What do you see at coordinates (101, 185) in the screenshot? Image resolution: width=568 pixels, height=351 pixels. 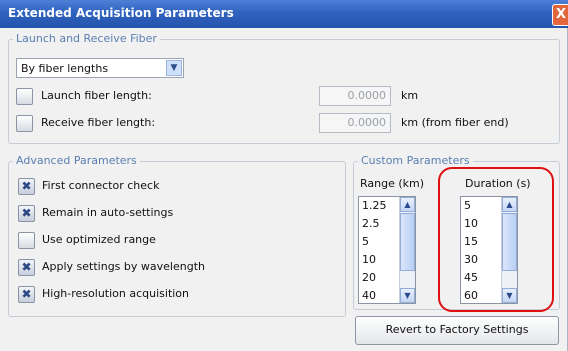 I see `first-connector-label: First connector check` at bounding box center [101, 185].